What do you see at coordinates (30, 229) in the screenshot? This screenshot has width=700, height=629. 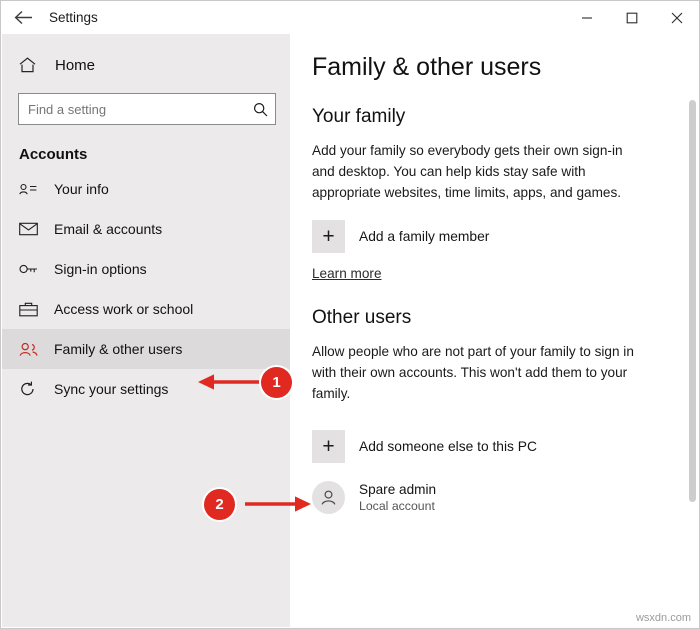 I see `mail-icon` at bounding box center [30, 229].